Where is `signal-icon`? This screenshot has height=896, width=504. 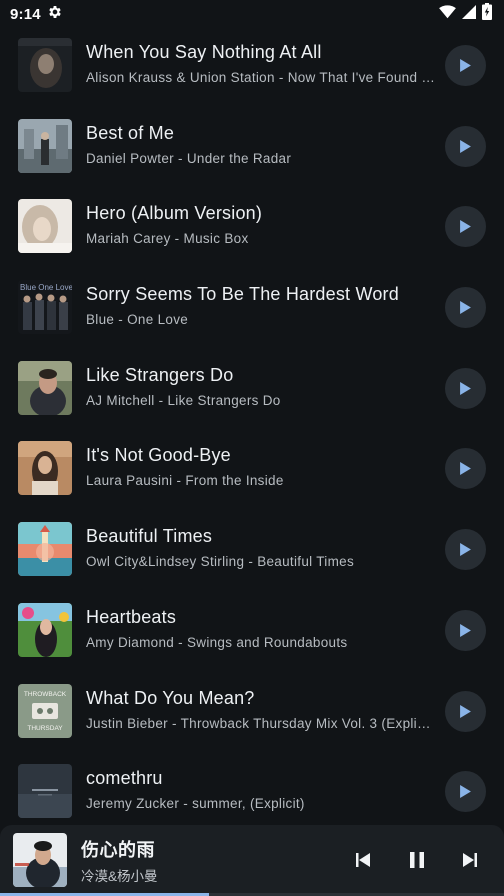
signal-icon is located at coordinates (469, 14).